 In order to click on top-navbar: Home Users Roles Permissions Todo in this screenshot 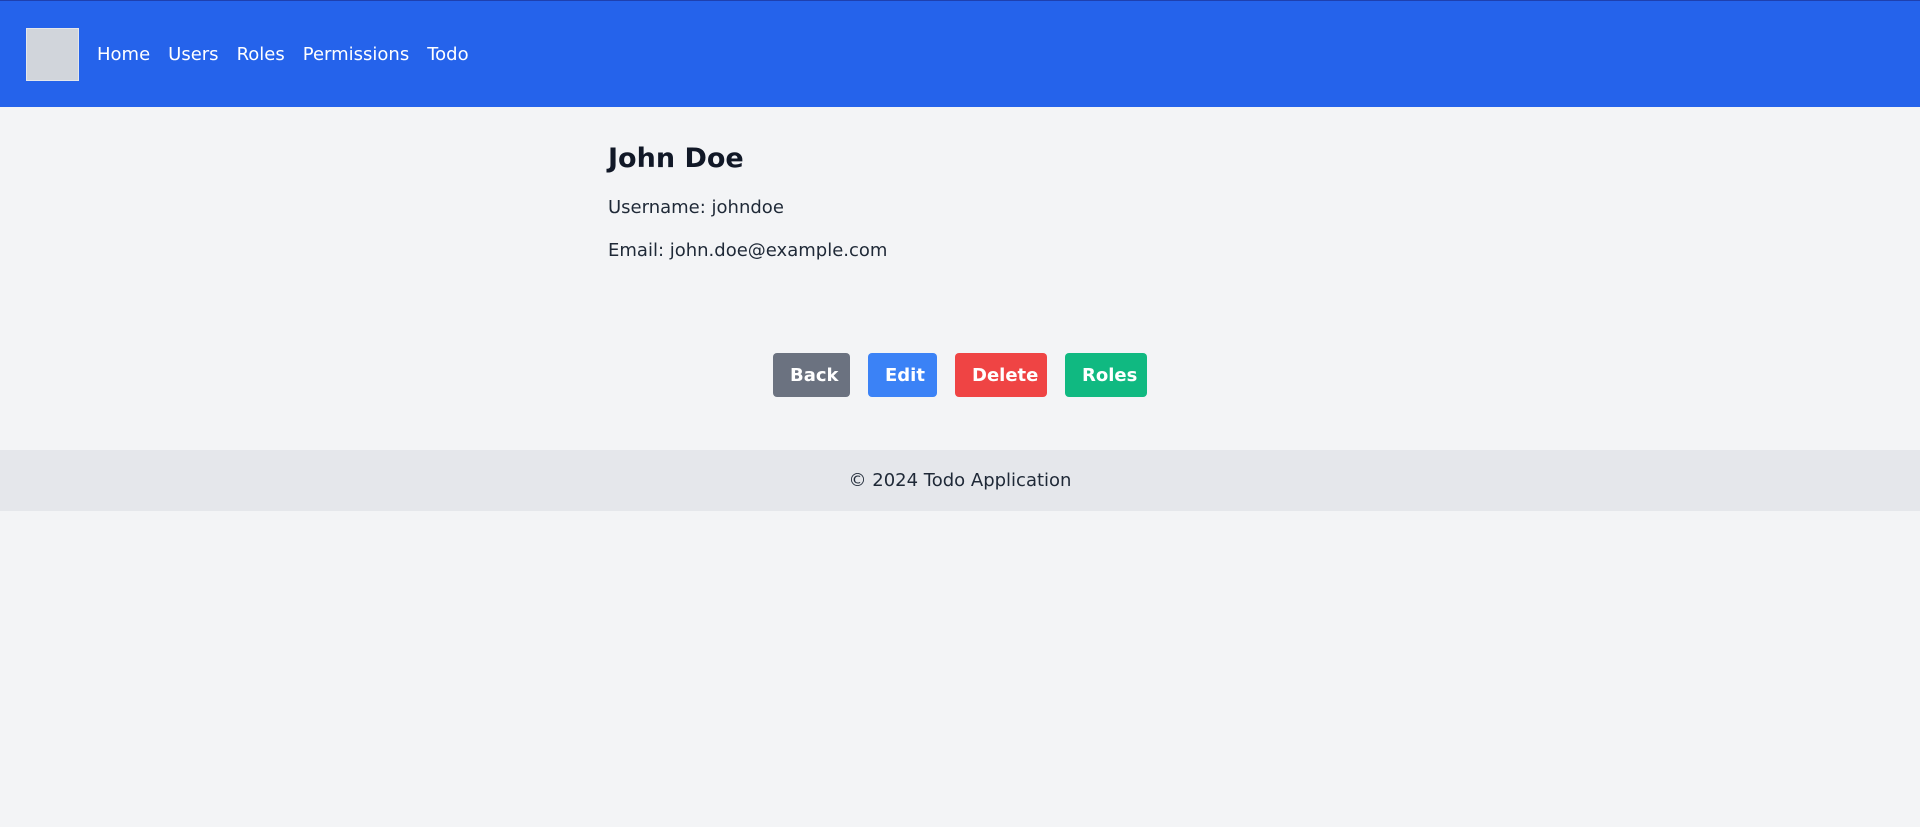, I will do `click(960, 53)`.